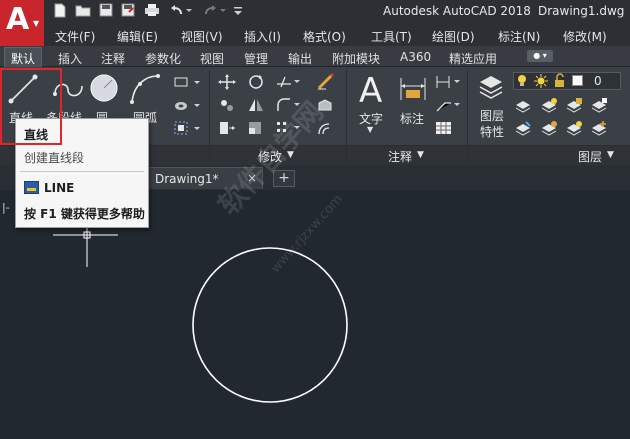  What do you see at coordinates (300, 58) in the screenshot?
I see `tab-output: 输出` at bounding box center [300, 58].